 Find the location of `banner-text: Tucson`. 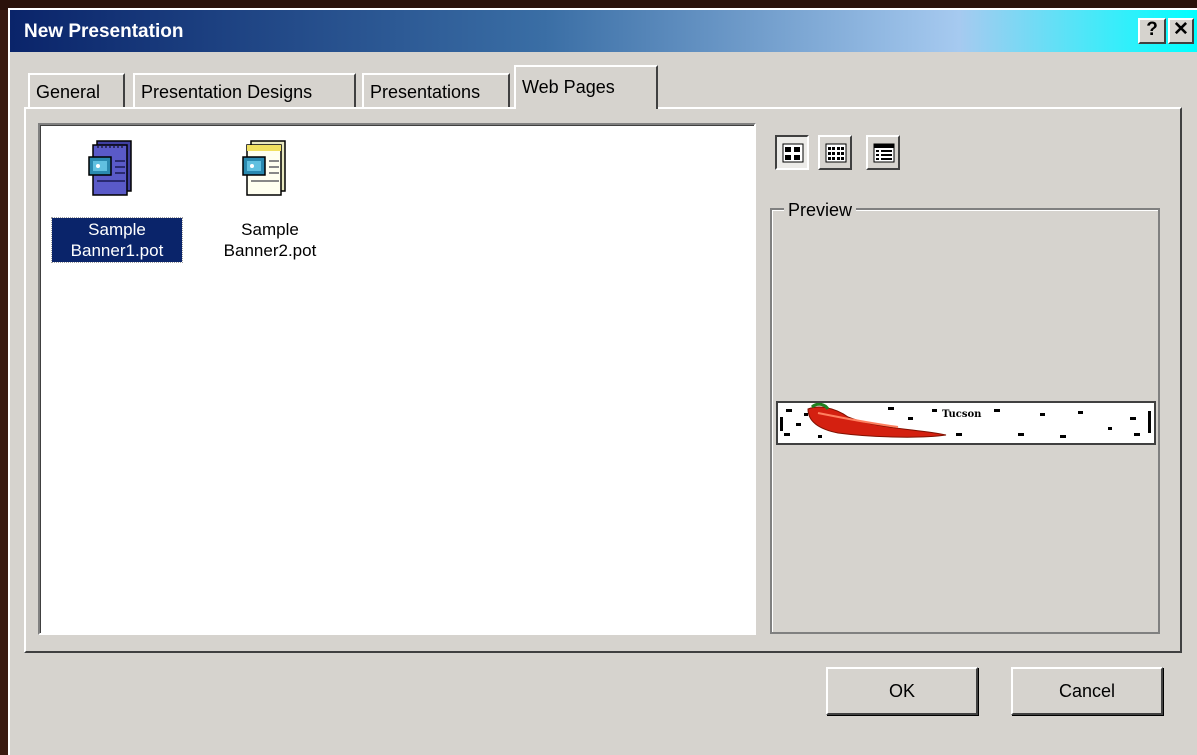

banner-text: Tucson is located at coordinates (962, 414).